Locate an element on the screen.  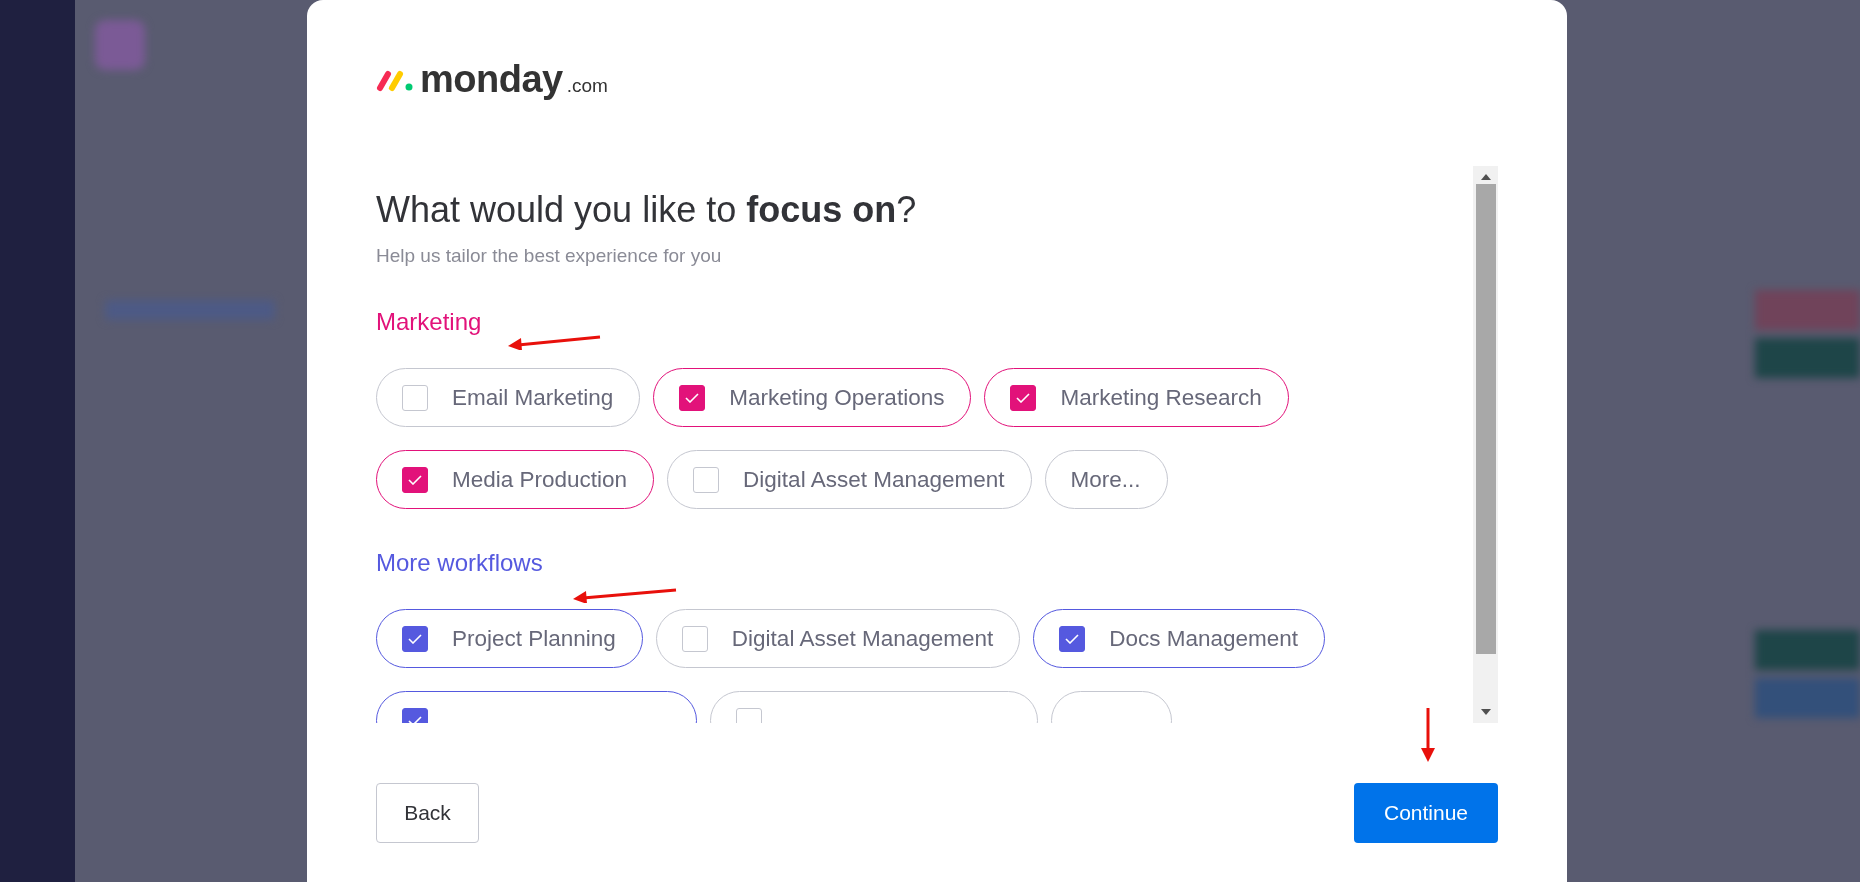
question-heading: What would you like to focus on? is located at coordinates (647, 210).